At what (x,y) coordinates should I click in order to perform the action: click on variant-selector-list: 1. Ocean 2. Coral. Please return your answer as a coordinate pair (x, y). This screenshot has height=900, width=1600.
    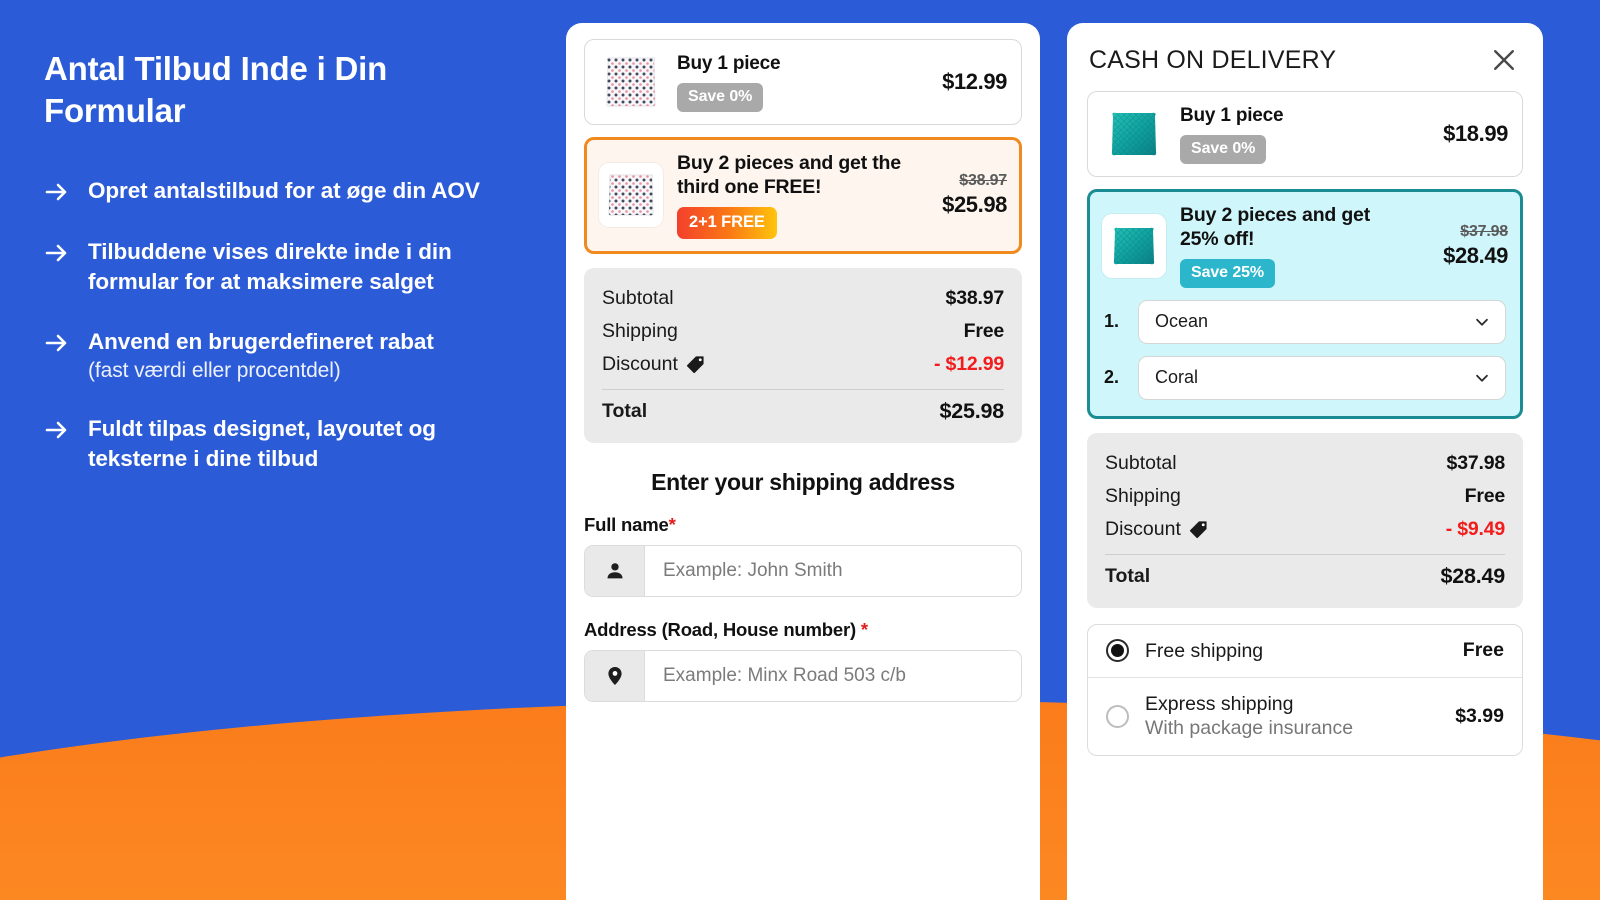
    Looking at the image, I should click on (1305, 351).